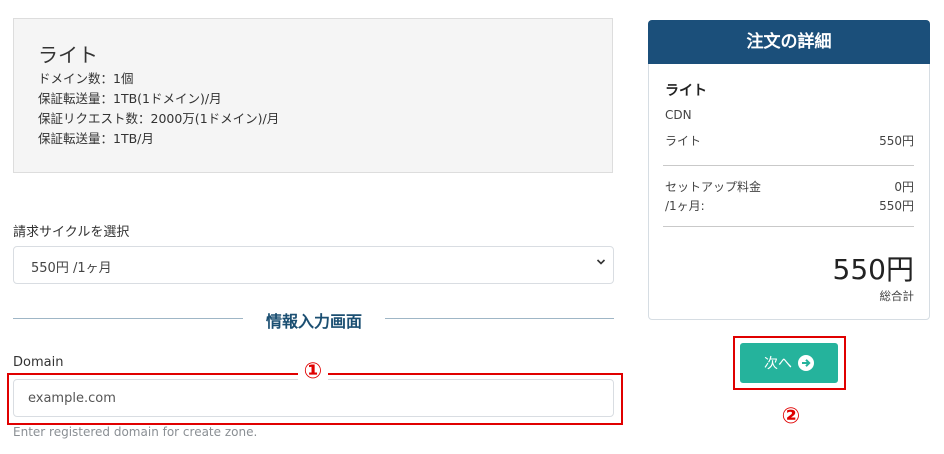 Image resolution: width=944 pixels, height=454 pixels. What do you see at coordinates (683, 141) in the screenshot?
I see `order-plan-label: ライト` at bounding box center [683, 141].